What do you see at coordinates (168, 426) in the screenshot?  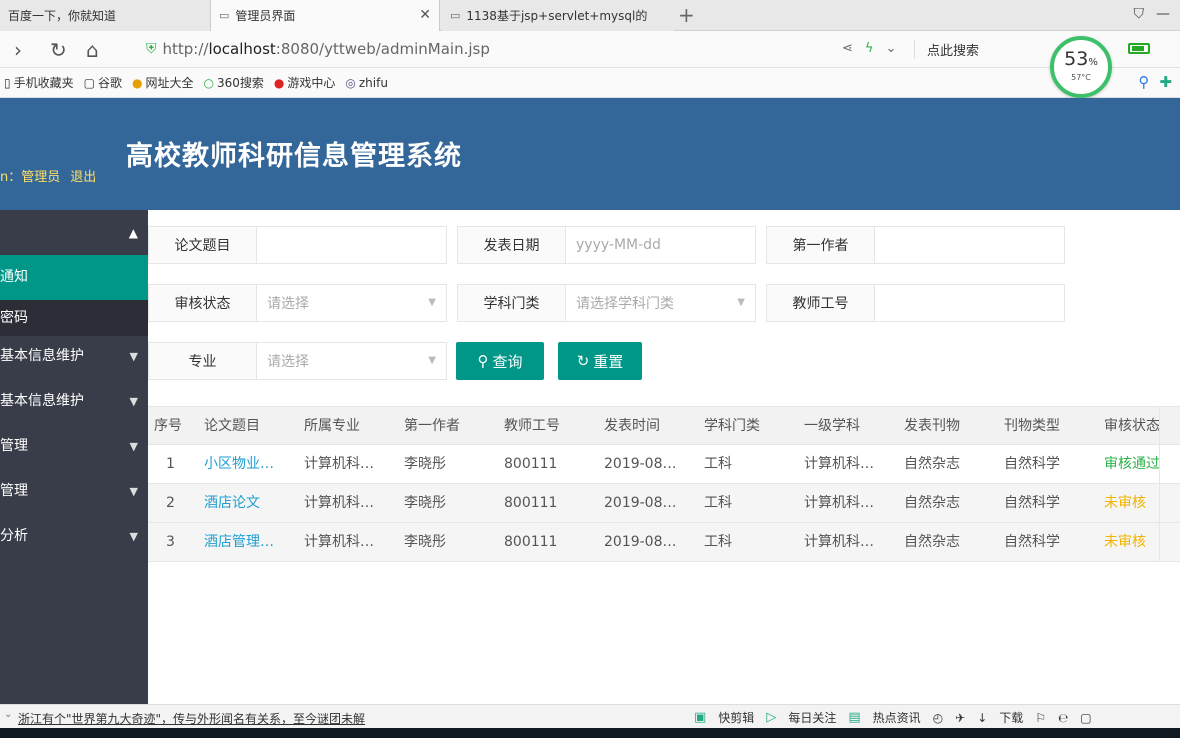 I see `column-header-index: 序号` at bounding box center [168, 426].